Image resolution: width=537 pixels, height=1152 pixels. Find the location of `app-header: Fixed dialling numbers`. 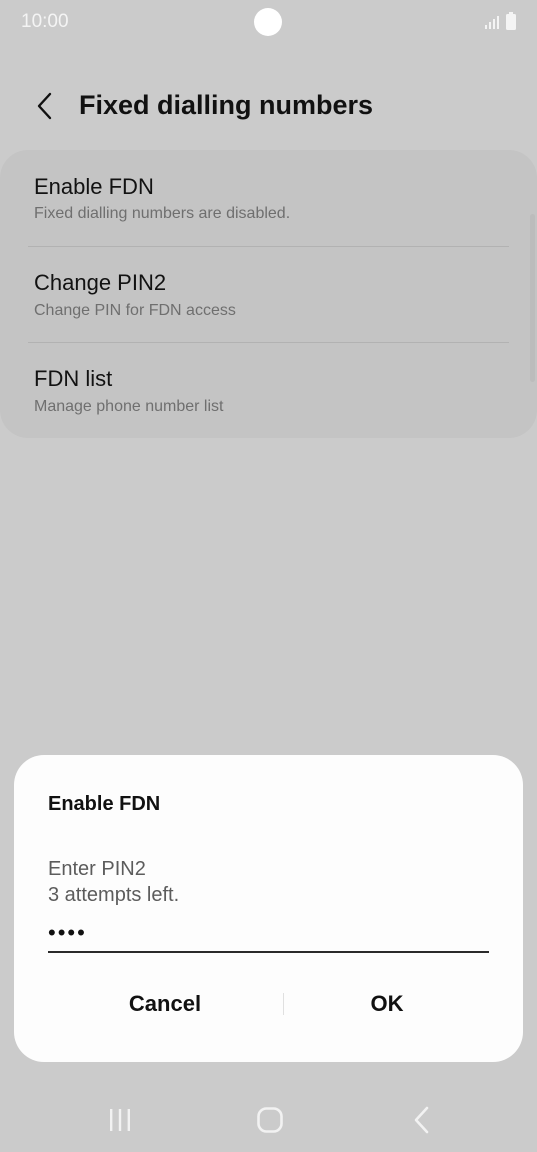

app-header: Fixed dialling numbers is located at coordinates (268, 106).